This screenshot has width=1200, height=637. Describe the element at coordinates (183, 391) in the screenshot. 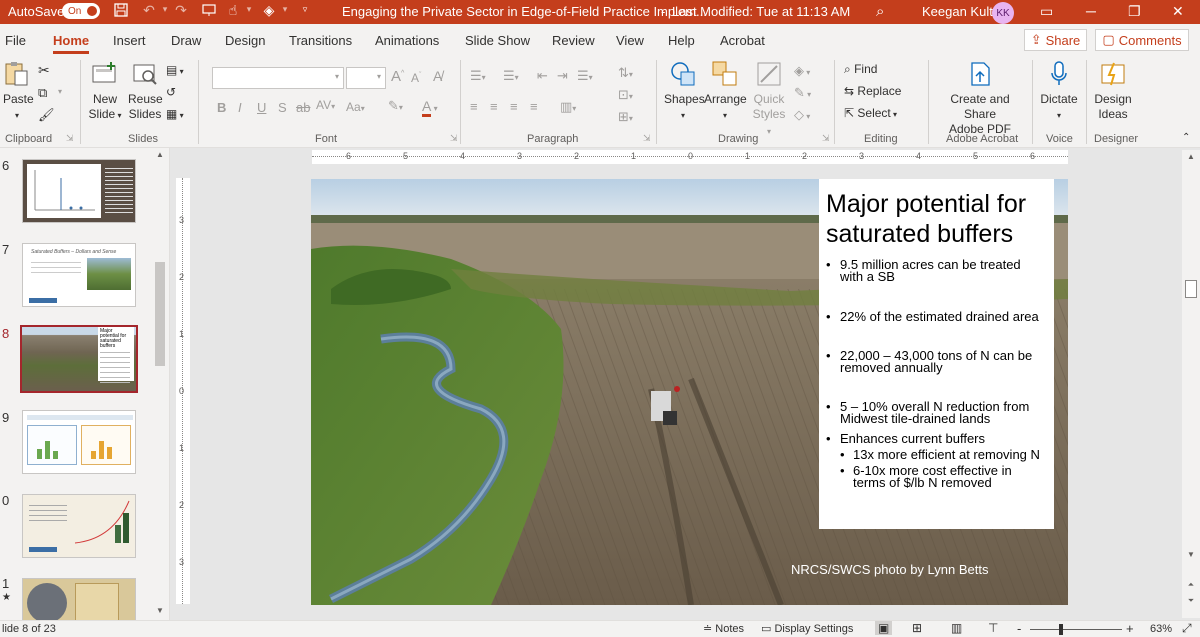

I see `vertical-ruler: 3 2 1 0 1 2 3` at that location.